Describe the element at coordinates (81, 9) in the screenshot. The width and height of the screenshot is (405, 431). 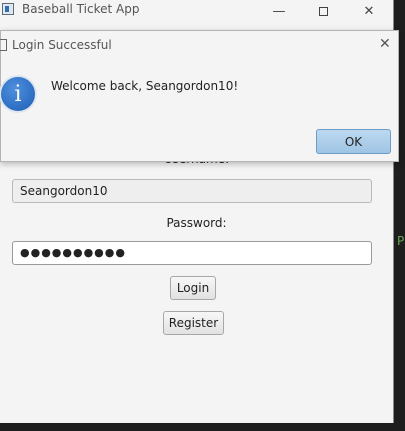
I see `app-title: Baseball Ticket App` at that location.